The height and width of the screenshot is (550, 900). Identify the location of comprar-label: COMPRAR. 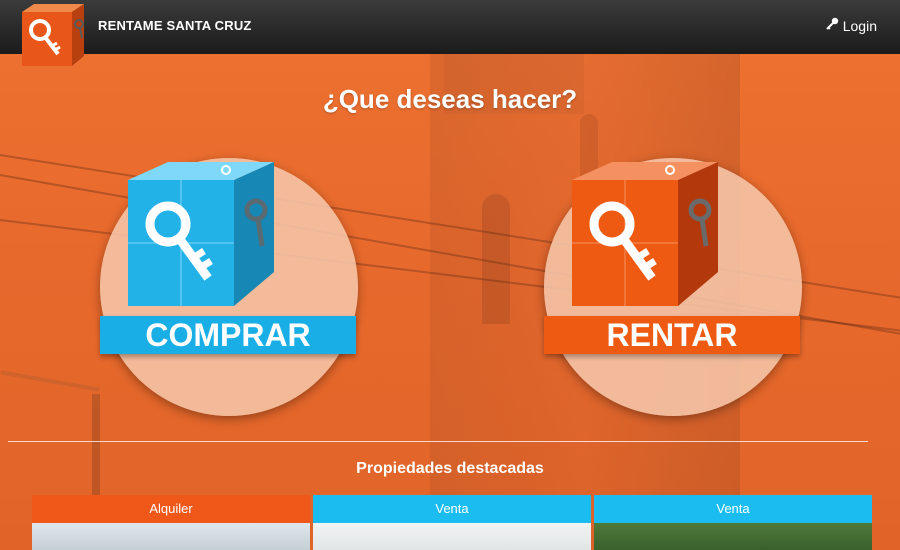
(228, 335).